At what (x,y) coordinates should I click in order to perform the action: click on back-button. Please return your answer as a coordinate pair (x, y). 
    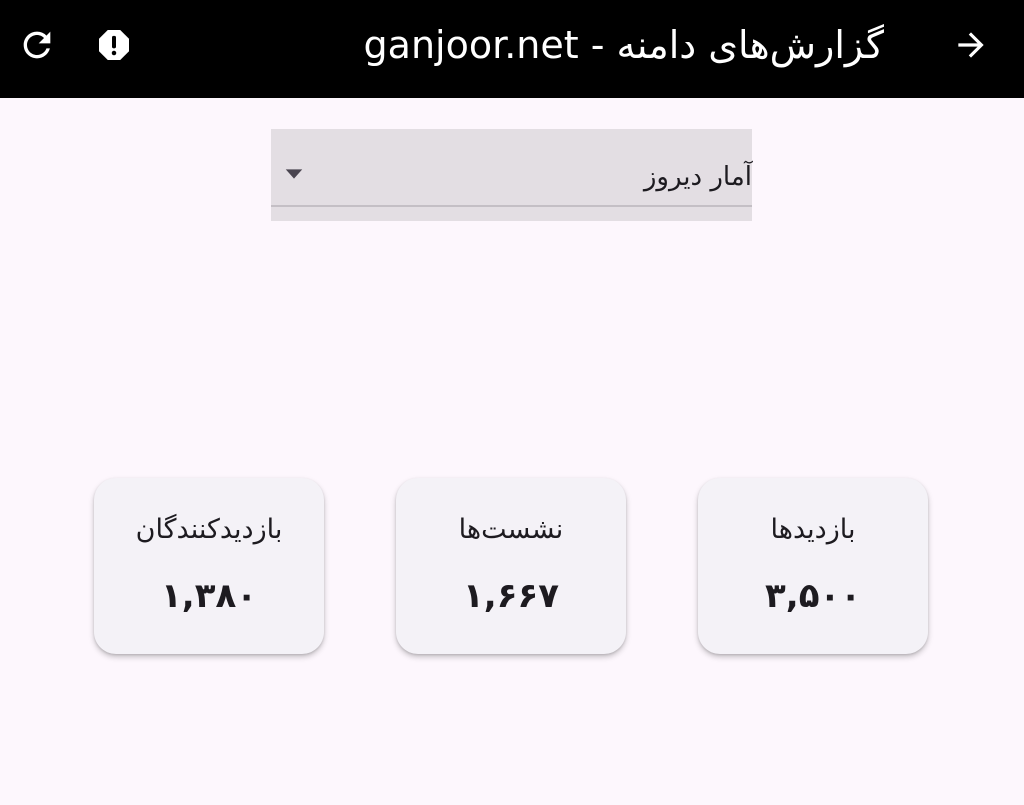
    Looking at the image, I should click on (971, 45).